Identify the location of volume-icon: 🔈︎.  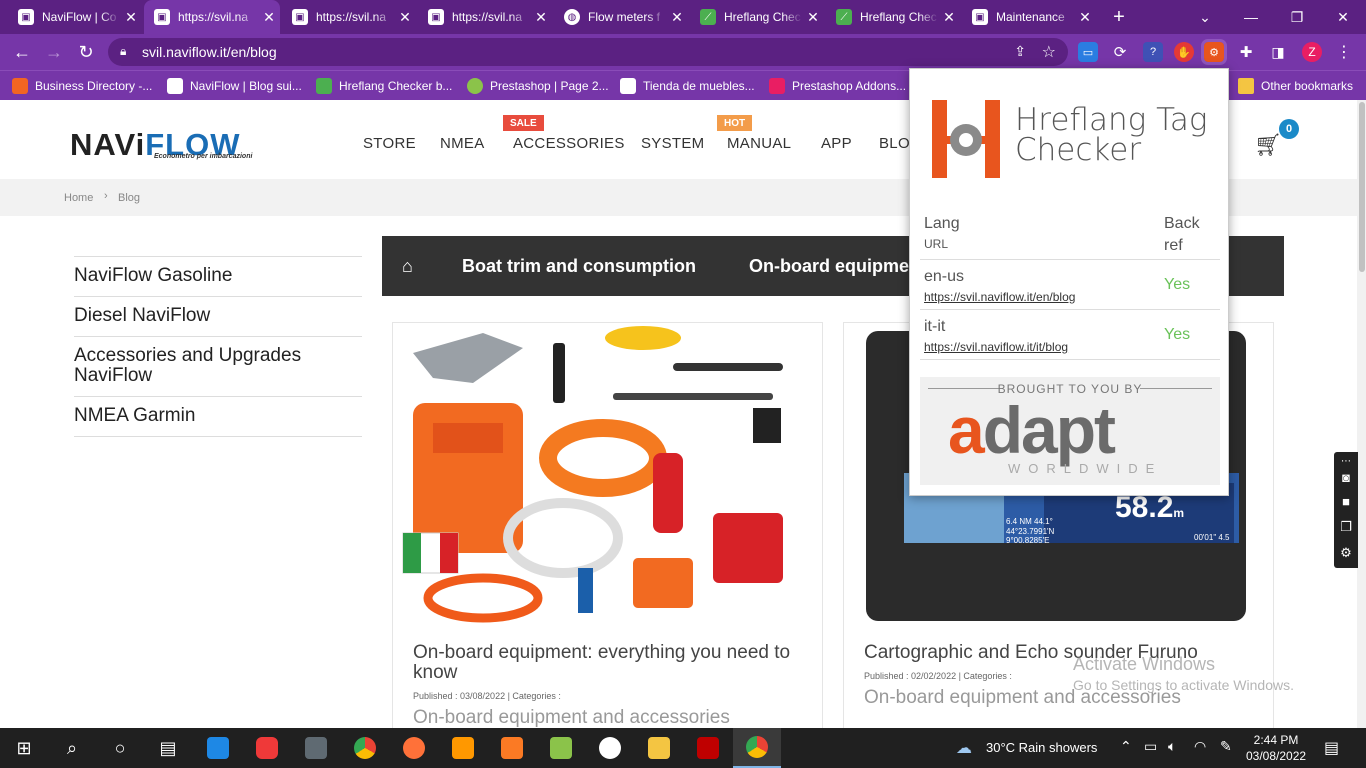
(1172, 746).